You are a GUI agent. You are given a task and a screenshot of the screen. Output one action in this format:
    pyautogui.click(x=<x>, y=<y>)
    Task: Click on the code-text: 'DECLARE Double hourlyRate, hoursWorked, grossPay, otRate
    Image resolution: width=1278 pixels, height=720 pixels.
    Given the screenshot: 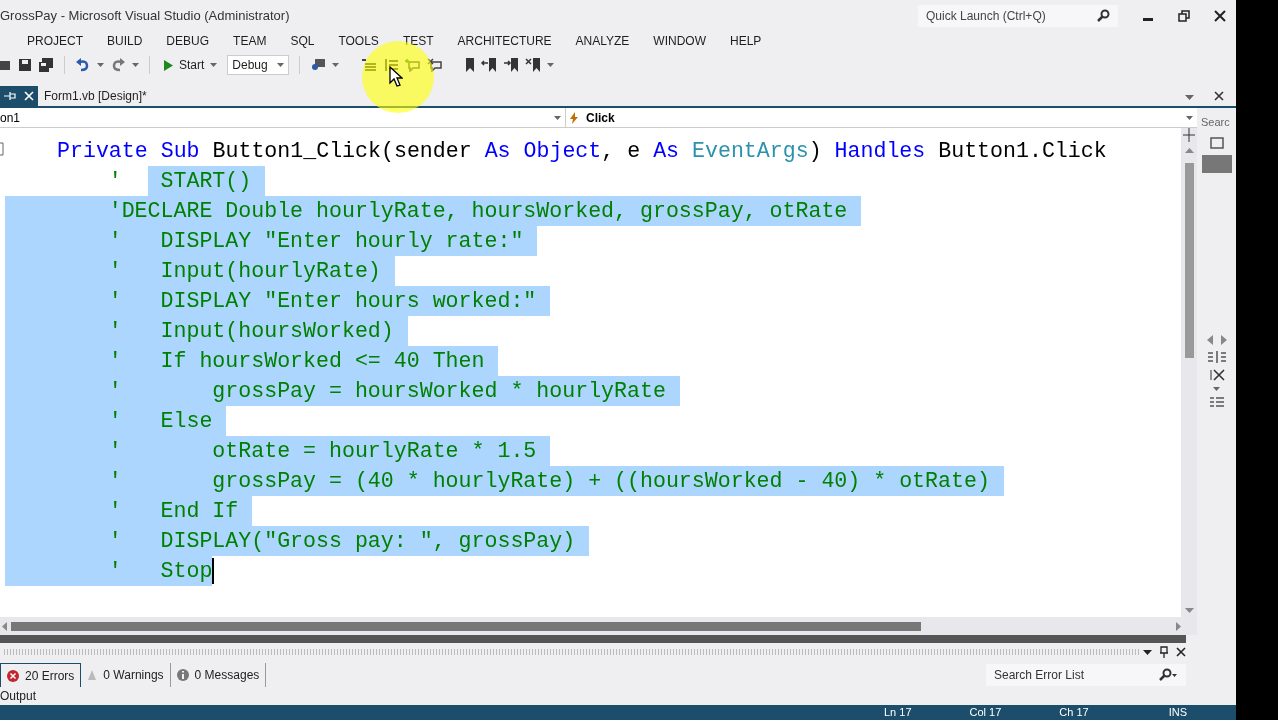 What is the action you would take?
    pyautogui.click(x=433, y=211)
    